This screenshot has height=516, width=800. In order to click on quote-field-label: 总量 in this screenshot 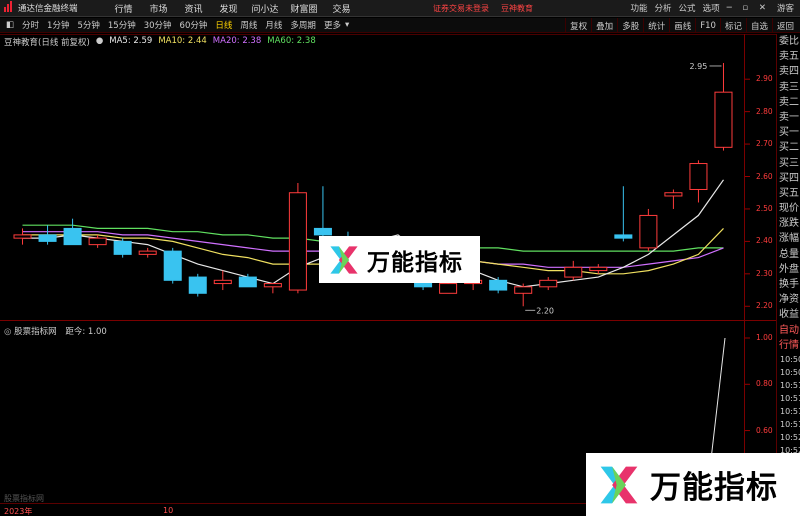, I will do `click(789, 254)`.